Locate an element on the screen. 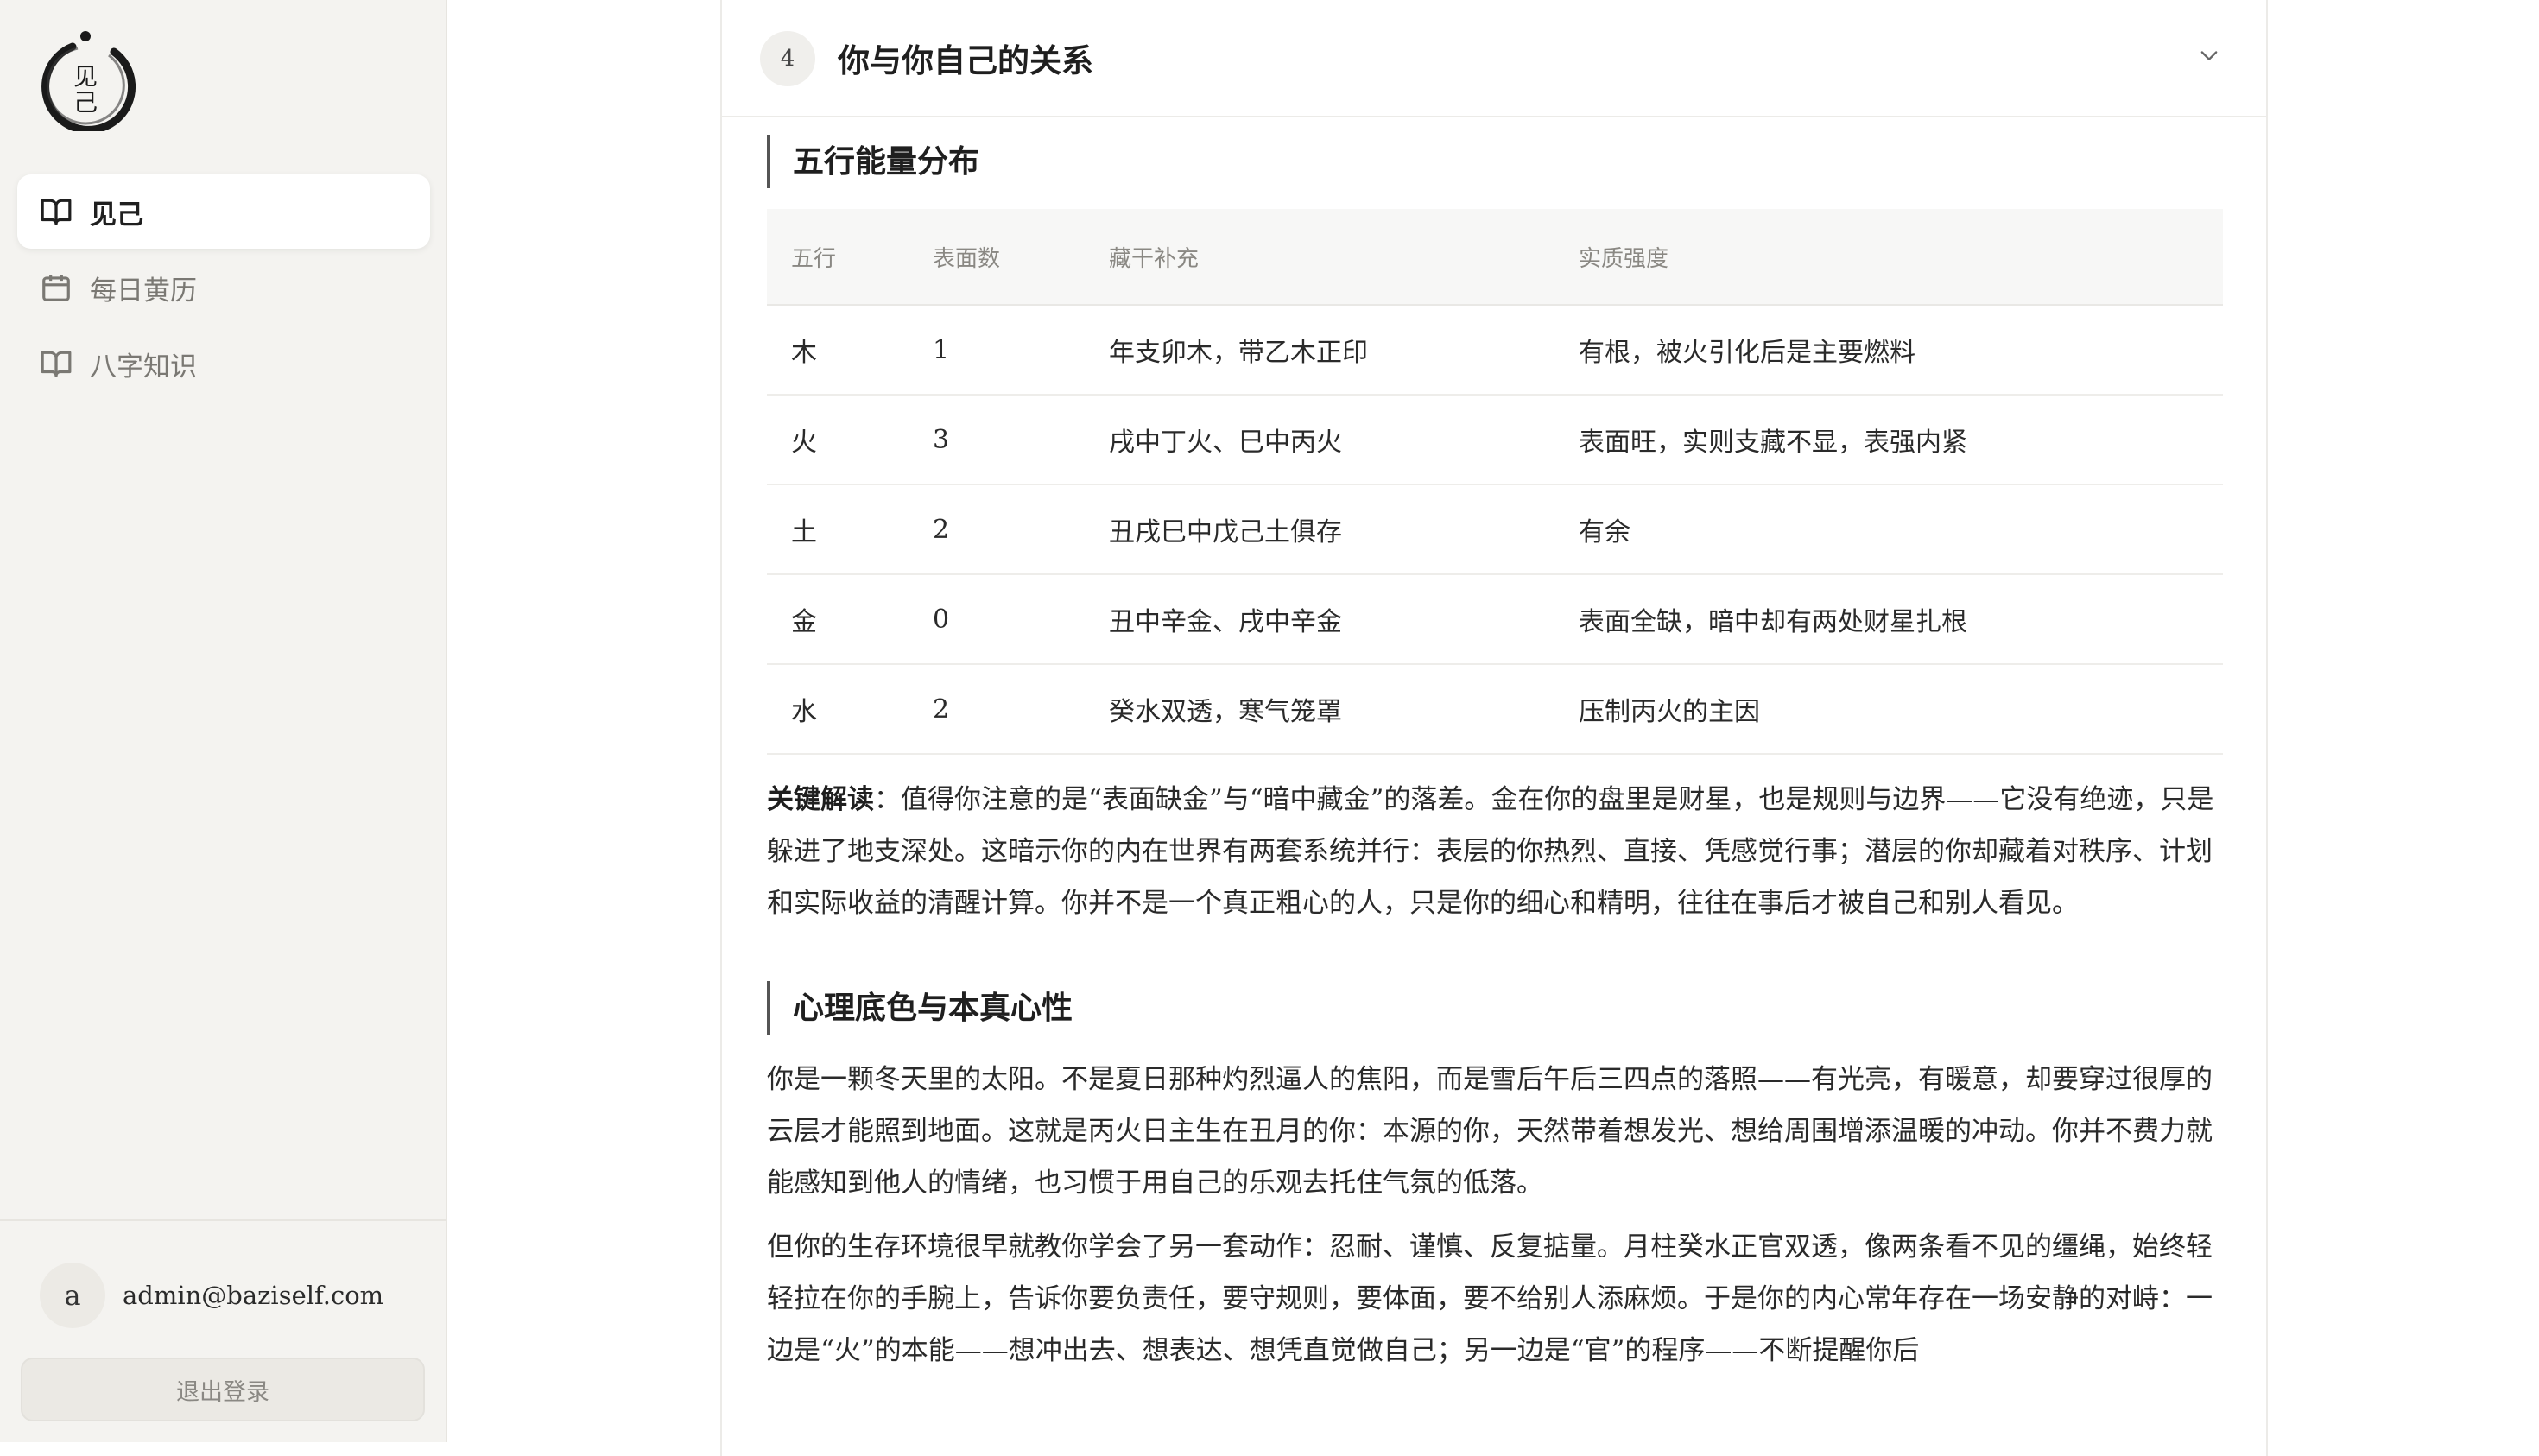  sidebar-item-calendar: 每日黄历 is located at coordinates (223, 288).